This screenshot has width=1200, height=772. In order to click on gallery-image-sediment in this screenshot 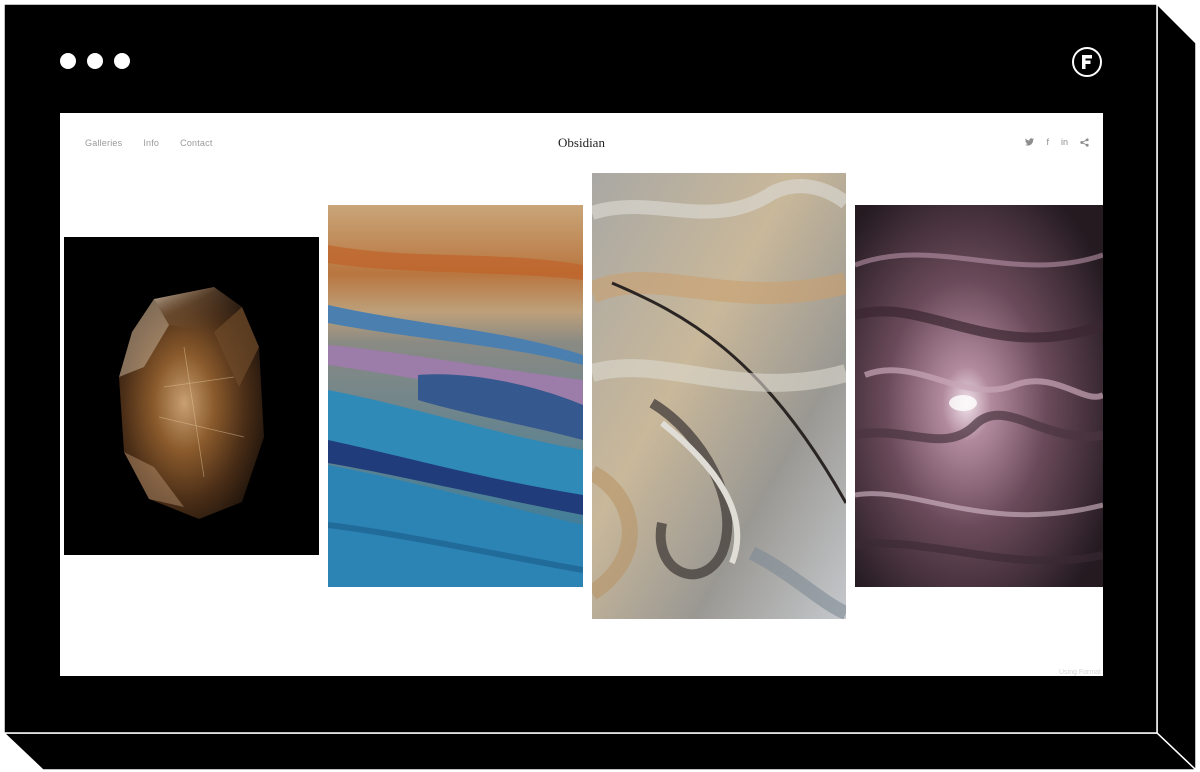, I will do `click(455, 396)`.